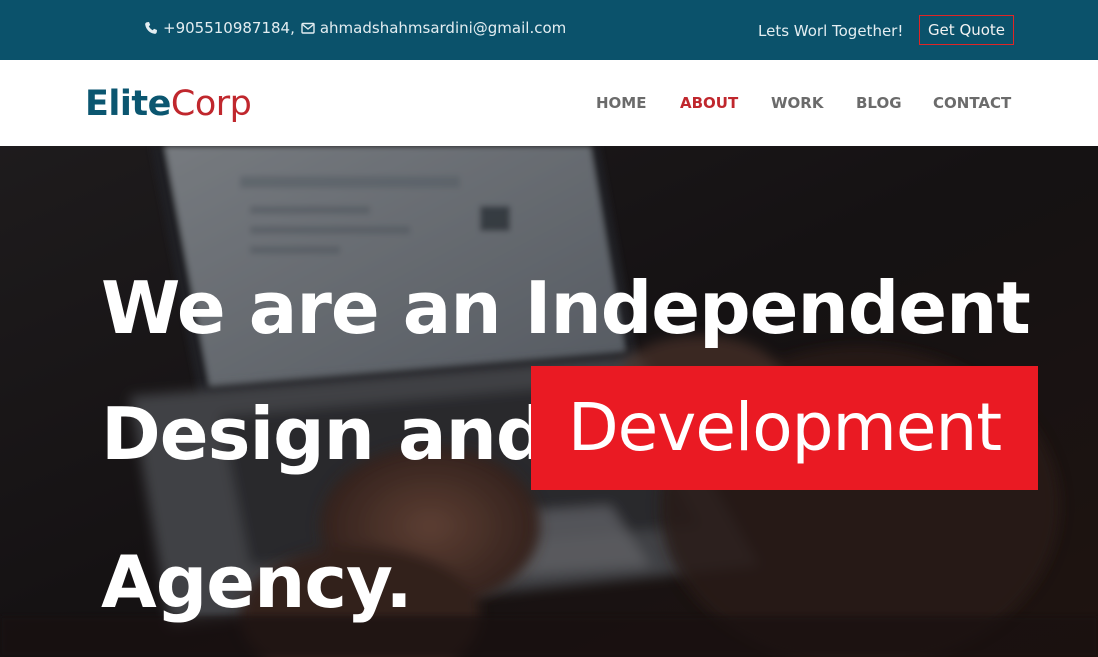  I want to click on phone-icon, so click(151, 28).